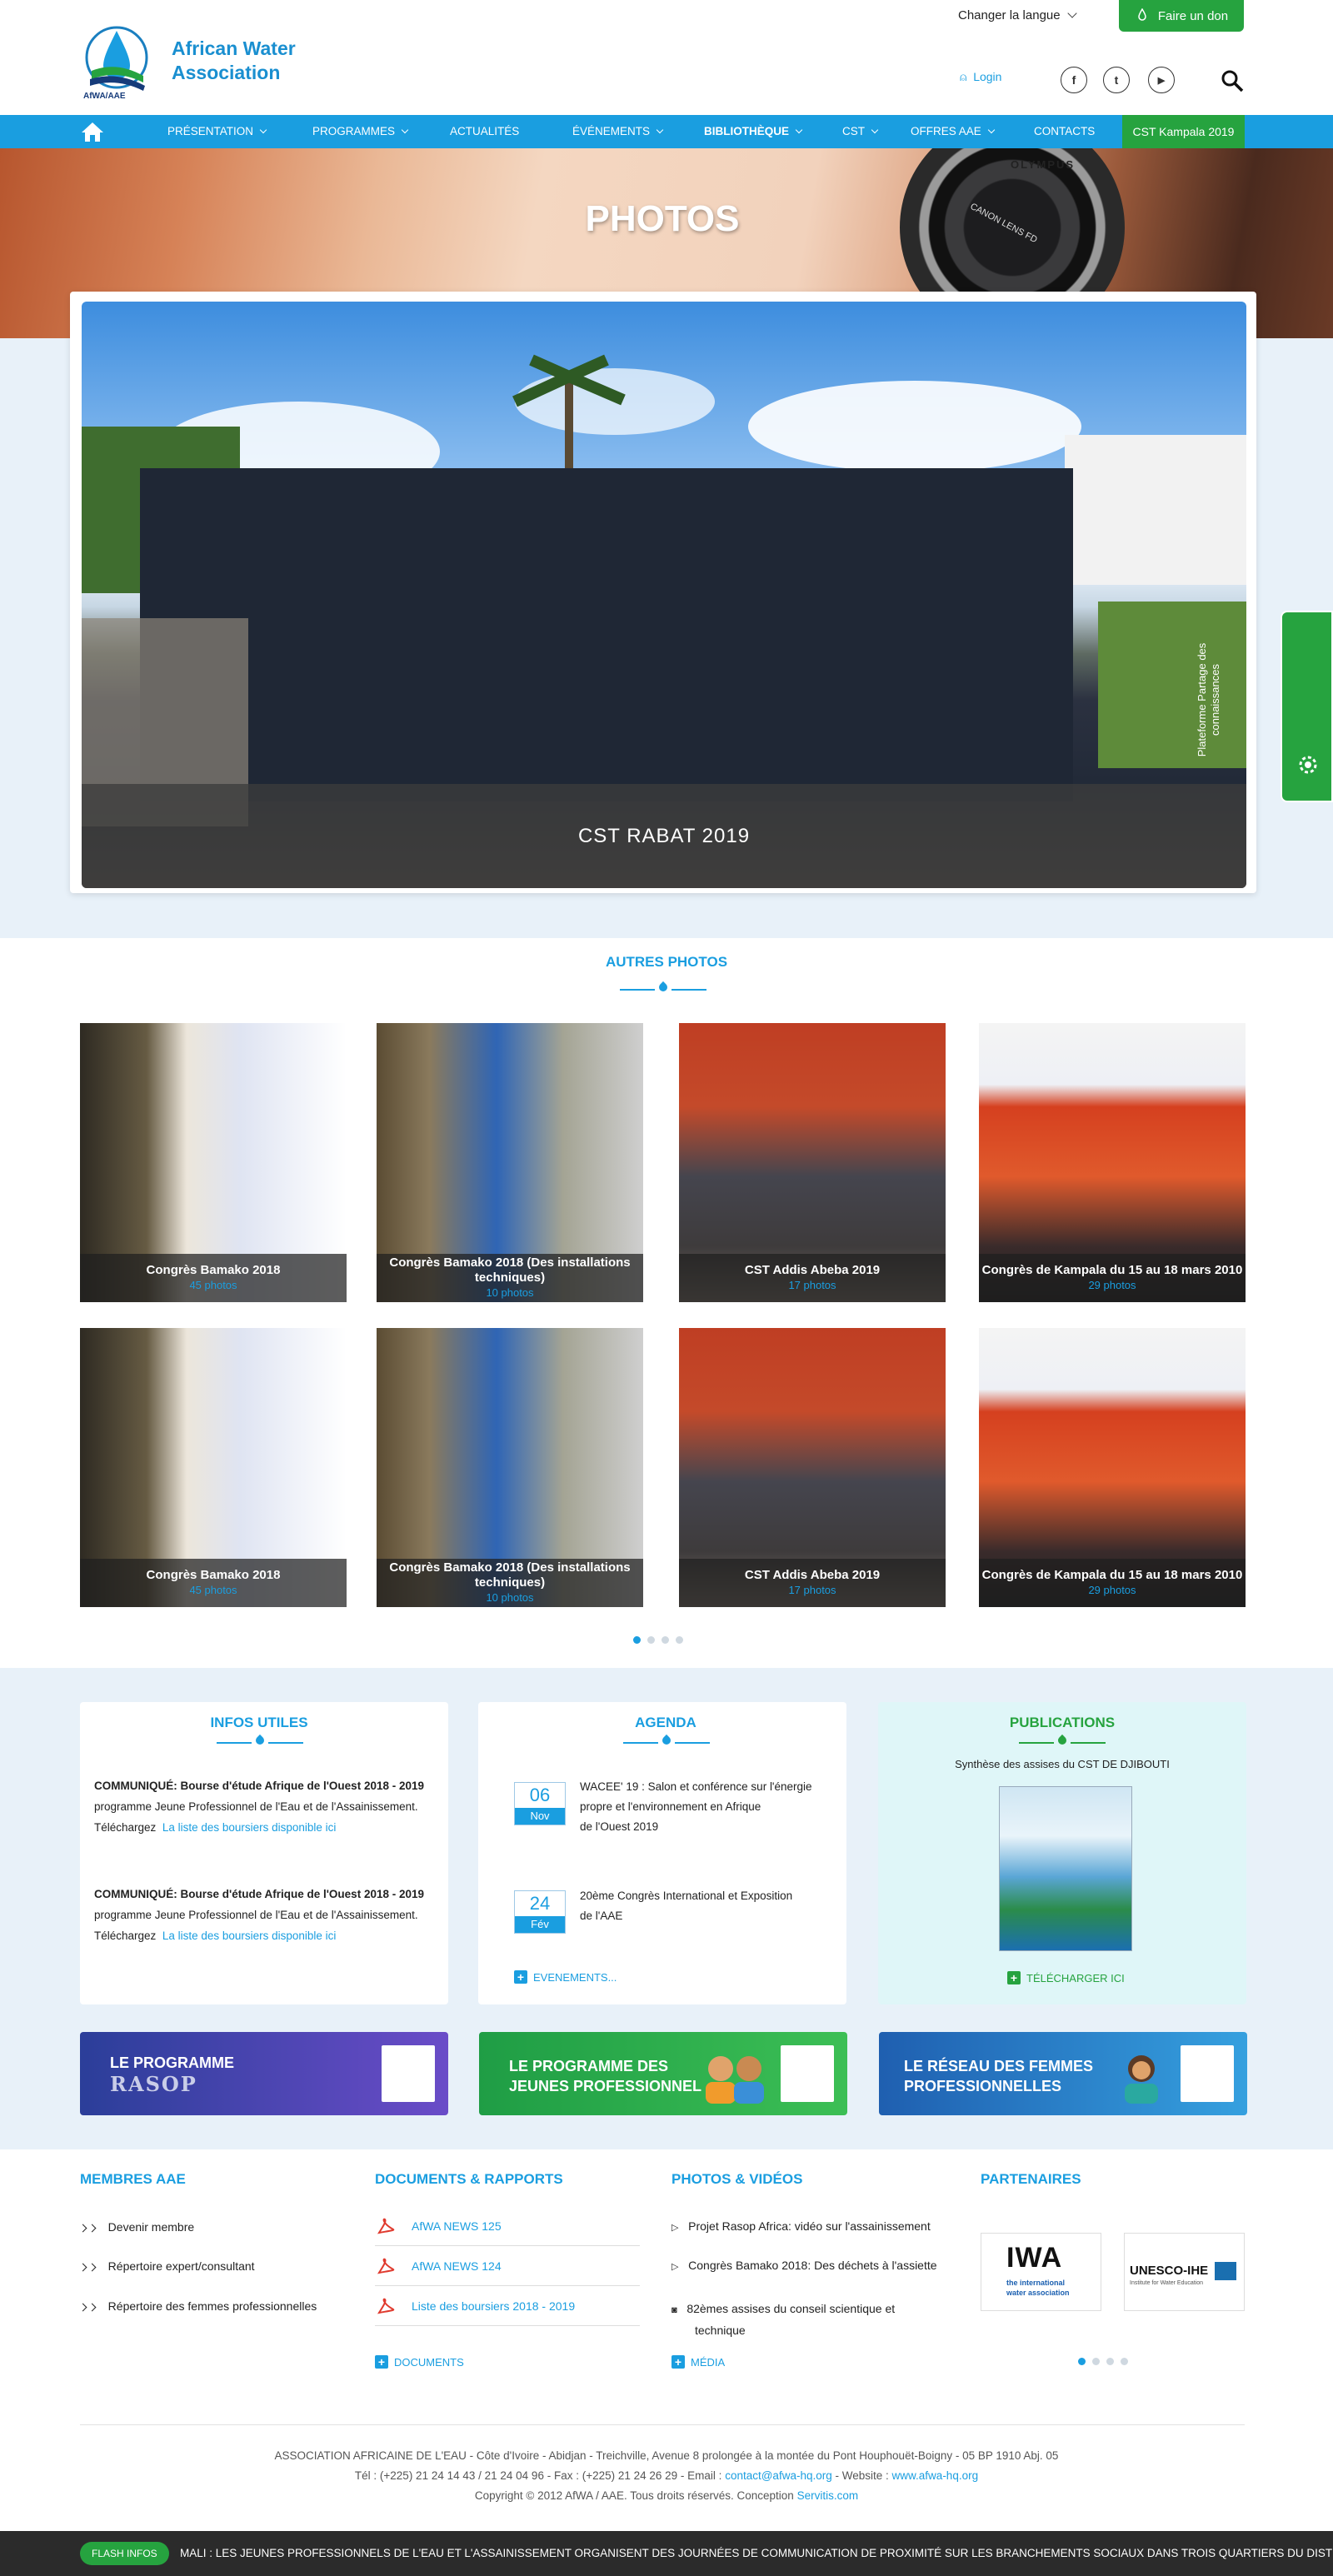  What do you see at coordinates (419, 2362) in the screenshot?
I see `documents-more-link: + DOCUMENTS` at bounding box center [419, 2362].